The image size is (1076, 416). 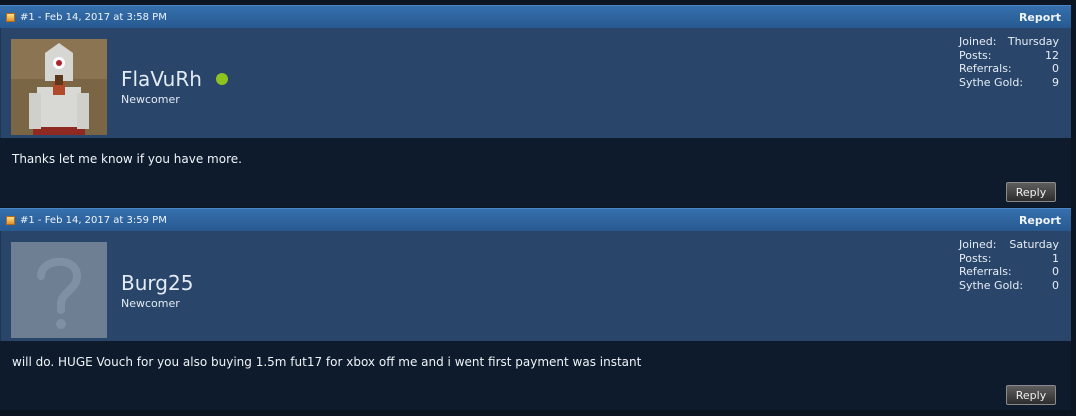 I want to click on stat-joined: Joined: Saturday, so click(x=1009, y=245).